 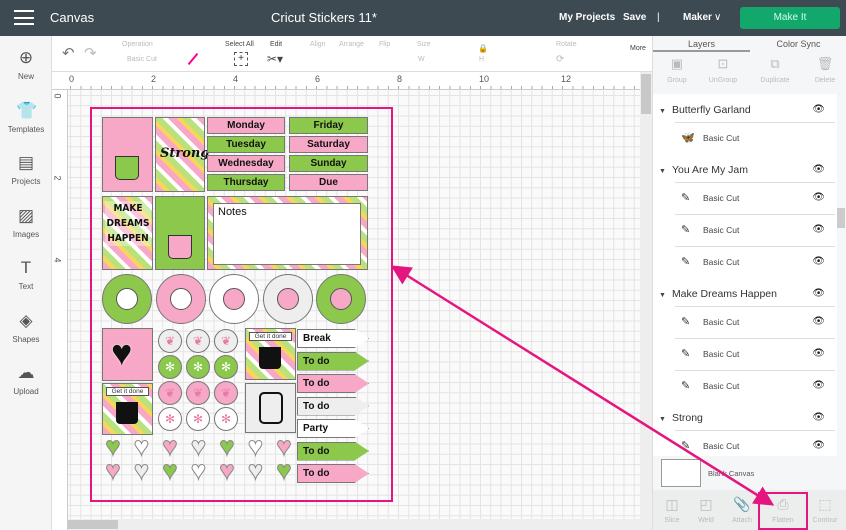 What do you see at coordinates (142, 59) in the screenshot?
I see `operation-select: Basic Cut` at bounding box center [142, 59].